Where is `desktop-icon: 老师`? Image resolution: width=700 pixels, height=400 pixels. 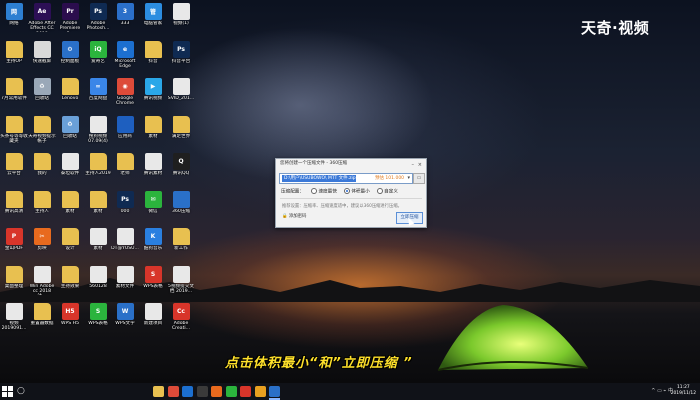 desktop-icon: 老师 is located at coordinates (125, 164).